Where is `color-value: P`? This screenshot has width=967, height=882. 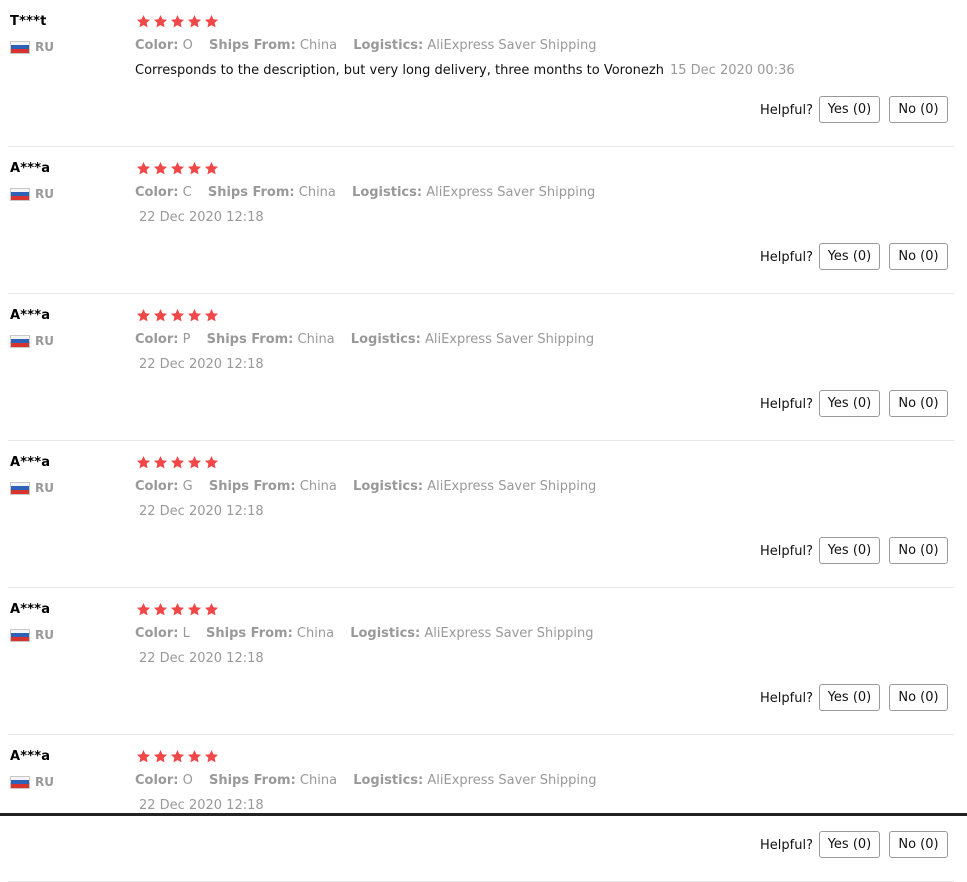
color-value: P is located at coordinates (186, 339).